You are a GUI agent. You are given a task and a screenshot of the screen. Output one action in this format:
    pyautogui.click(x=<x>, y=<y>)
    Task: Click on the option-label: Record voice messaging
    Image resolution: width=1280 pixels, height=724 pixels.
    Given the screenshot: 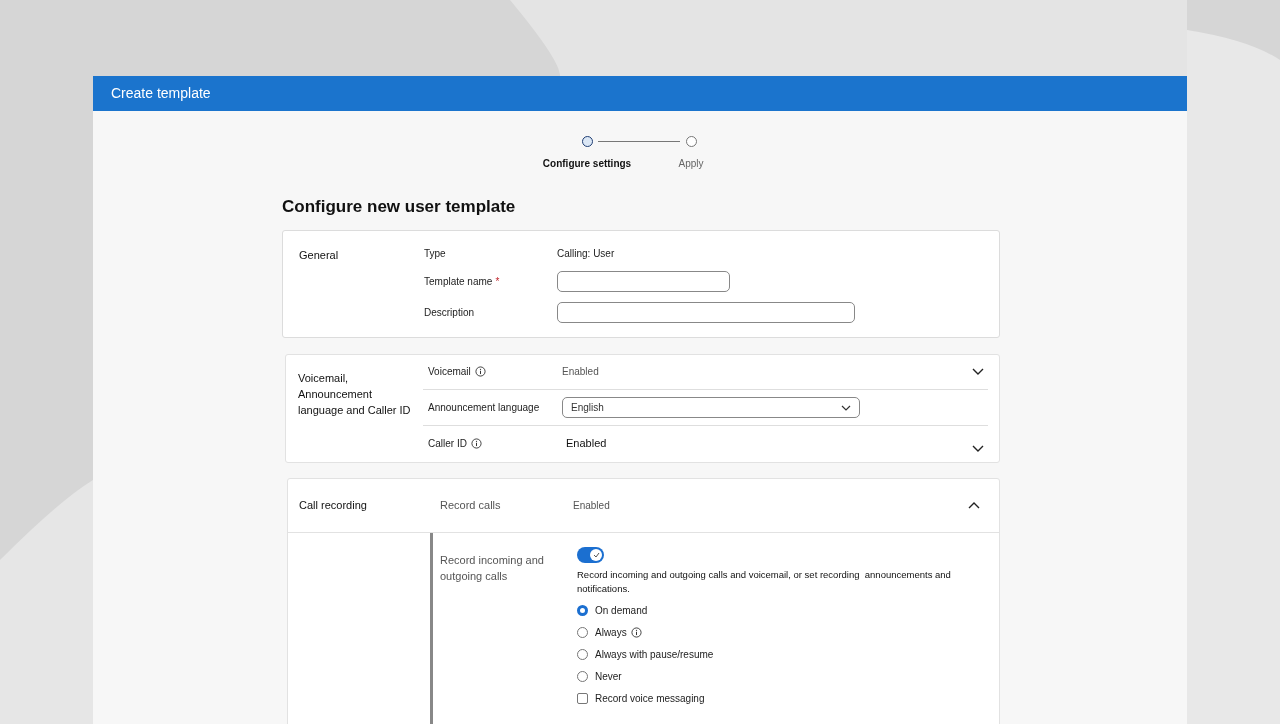 What is the action you would take?
    pyautogui.click(x=650, y=699)
    